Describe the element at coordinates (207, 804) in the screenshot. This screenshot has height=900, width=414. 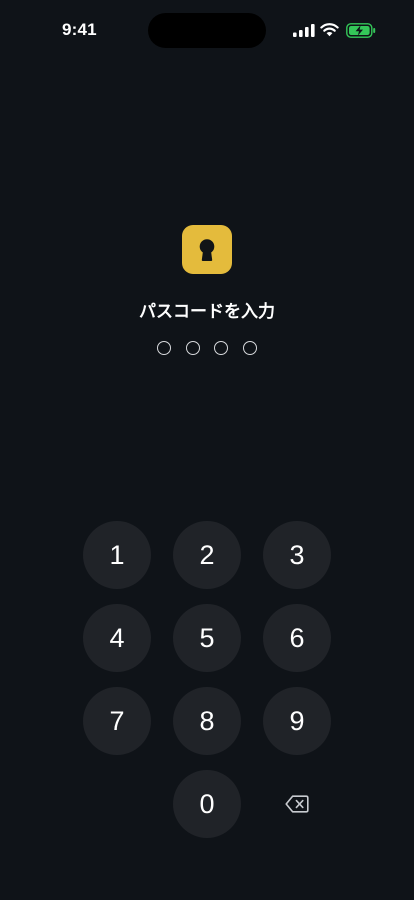
I see `key-0: 0` at that location.